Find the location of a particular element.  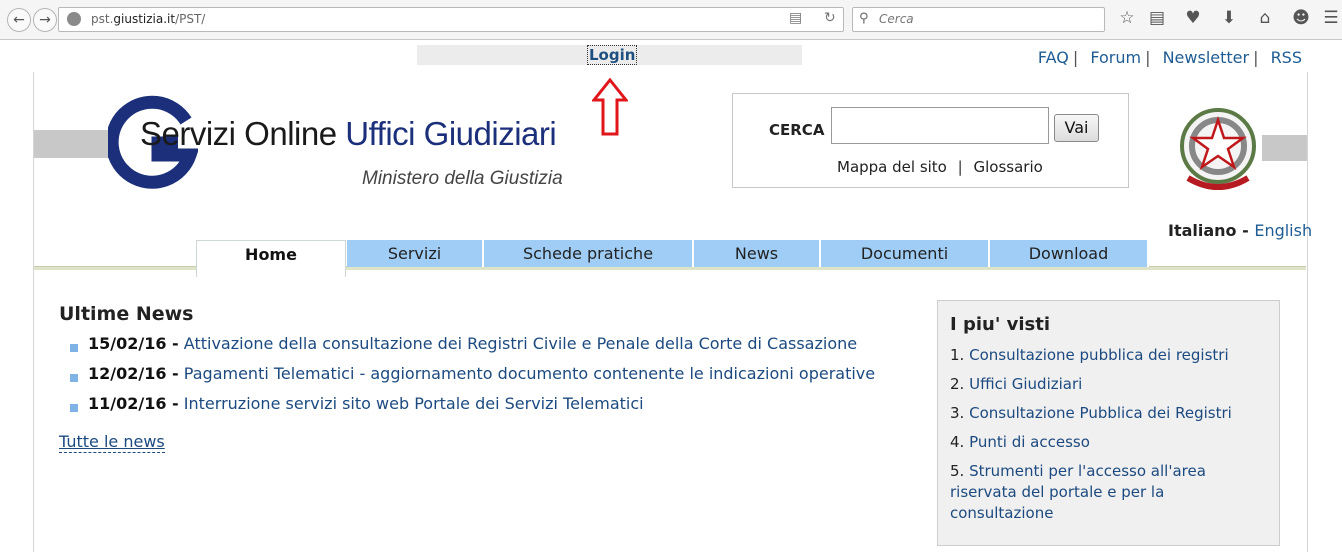

site-search-box: CERCA Vai Mappa del sito | Glossario is located at coordinates (930, 140).